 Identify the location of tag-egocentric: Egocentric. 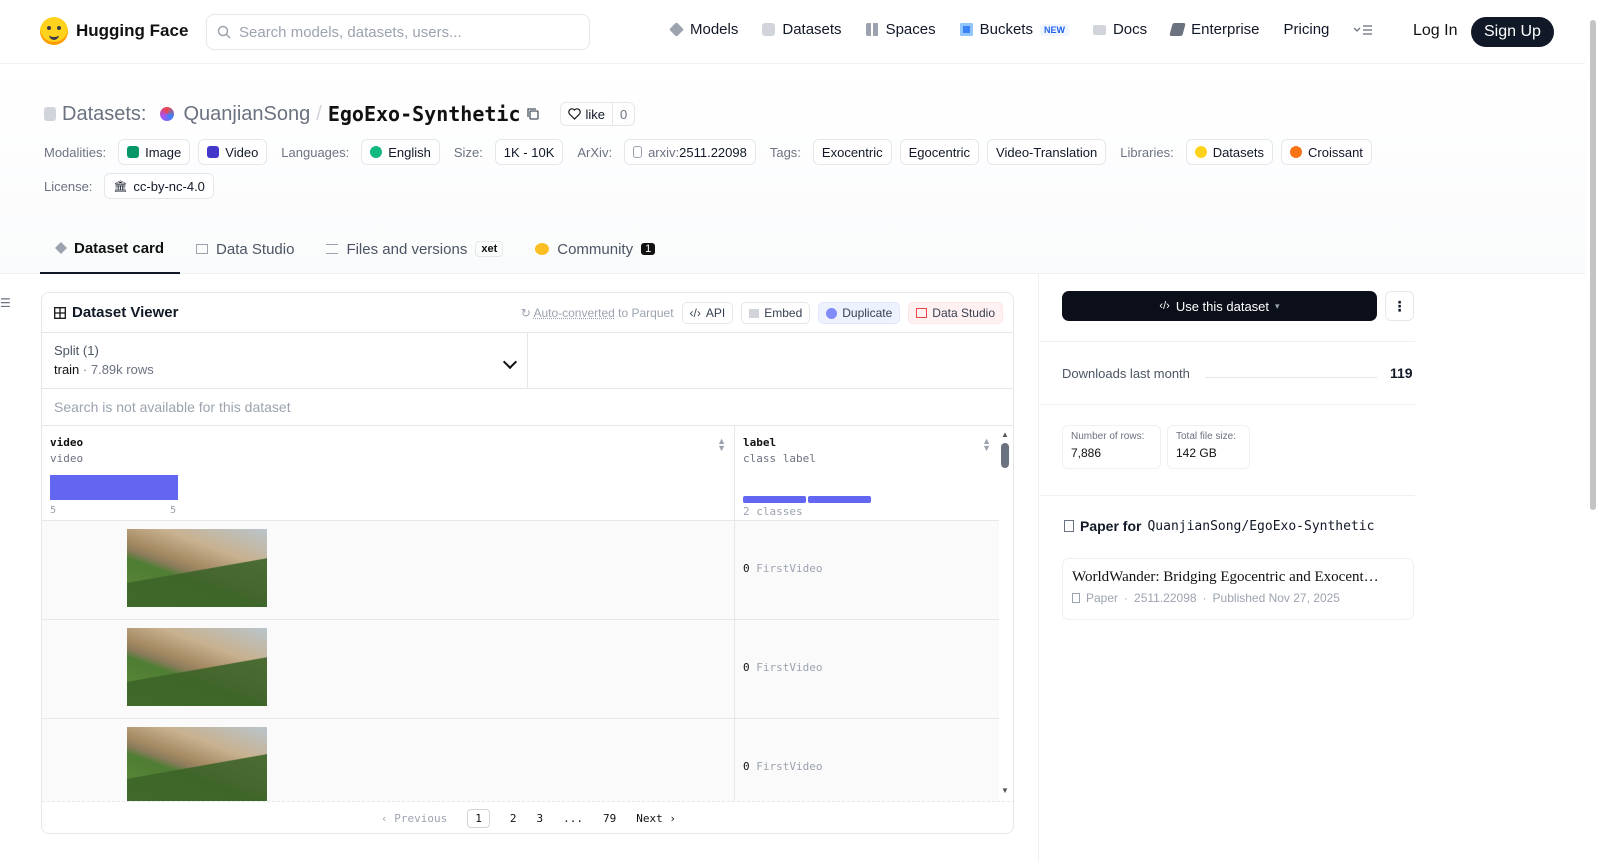
(939, 152).